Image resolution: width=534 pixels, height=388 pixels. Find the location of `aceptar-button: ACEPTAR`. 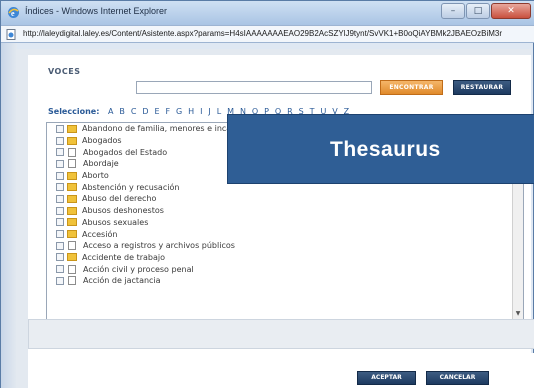

aceptar-button: ACEPTAR is located at coordinates (386, 378).